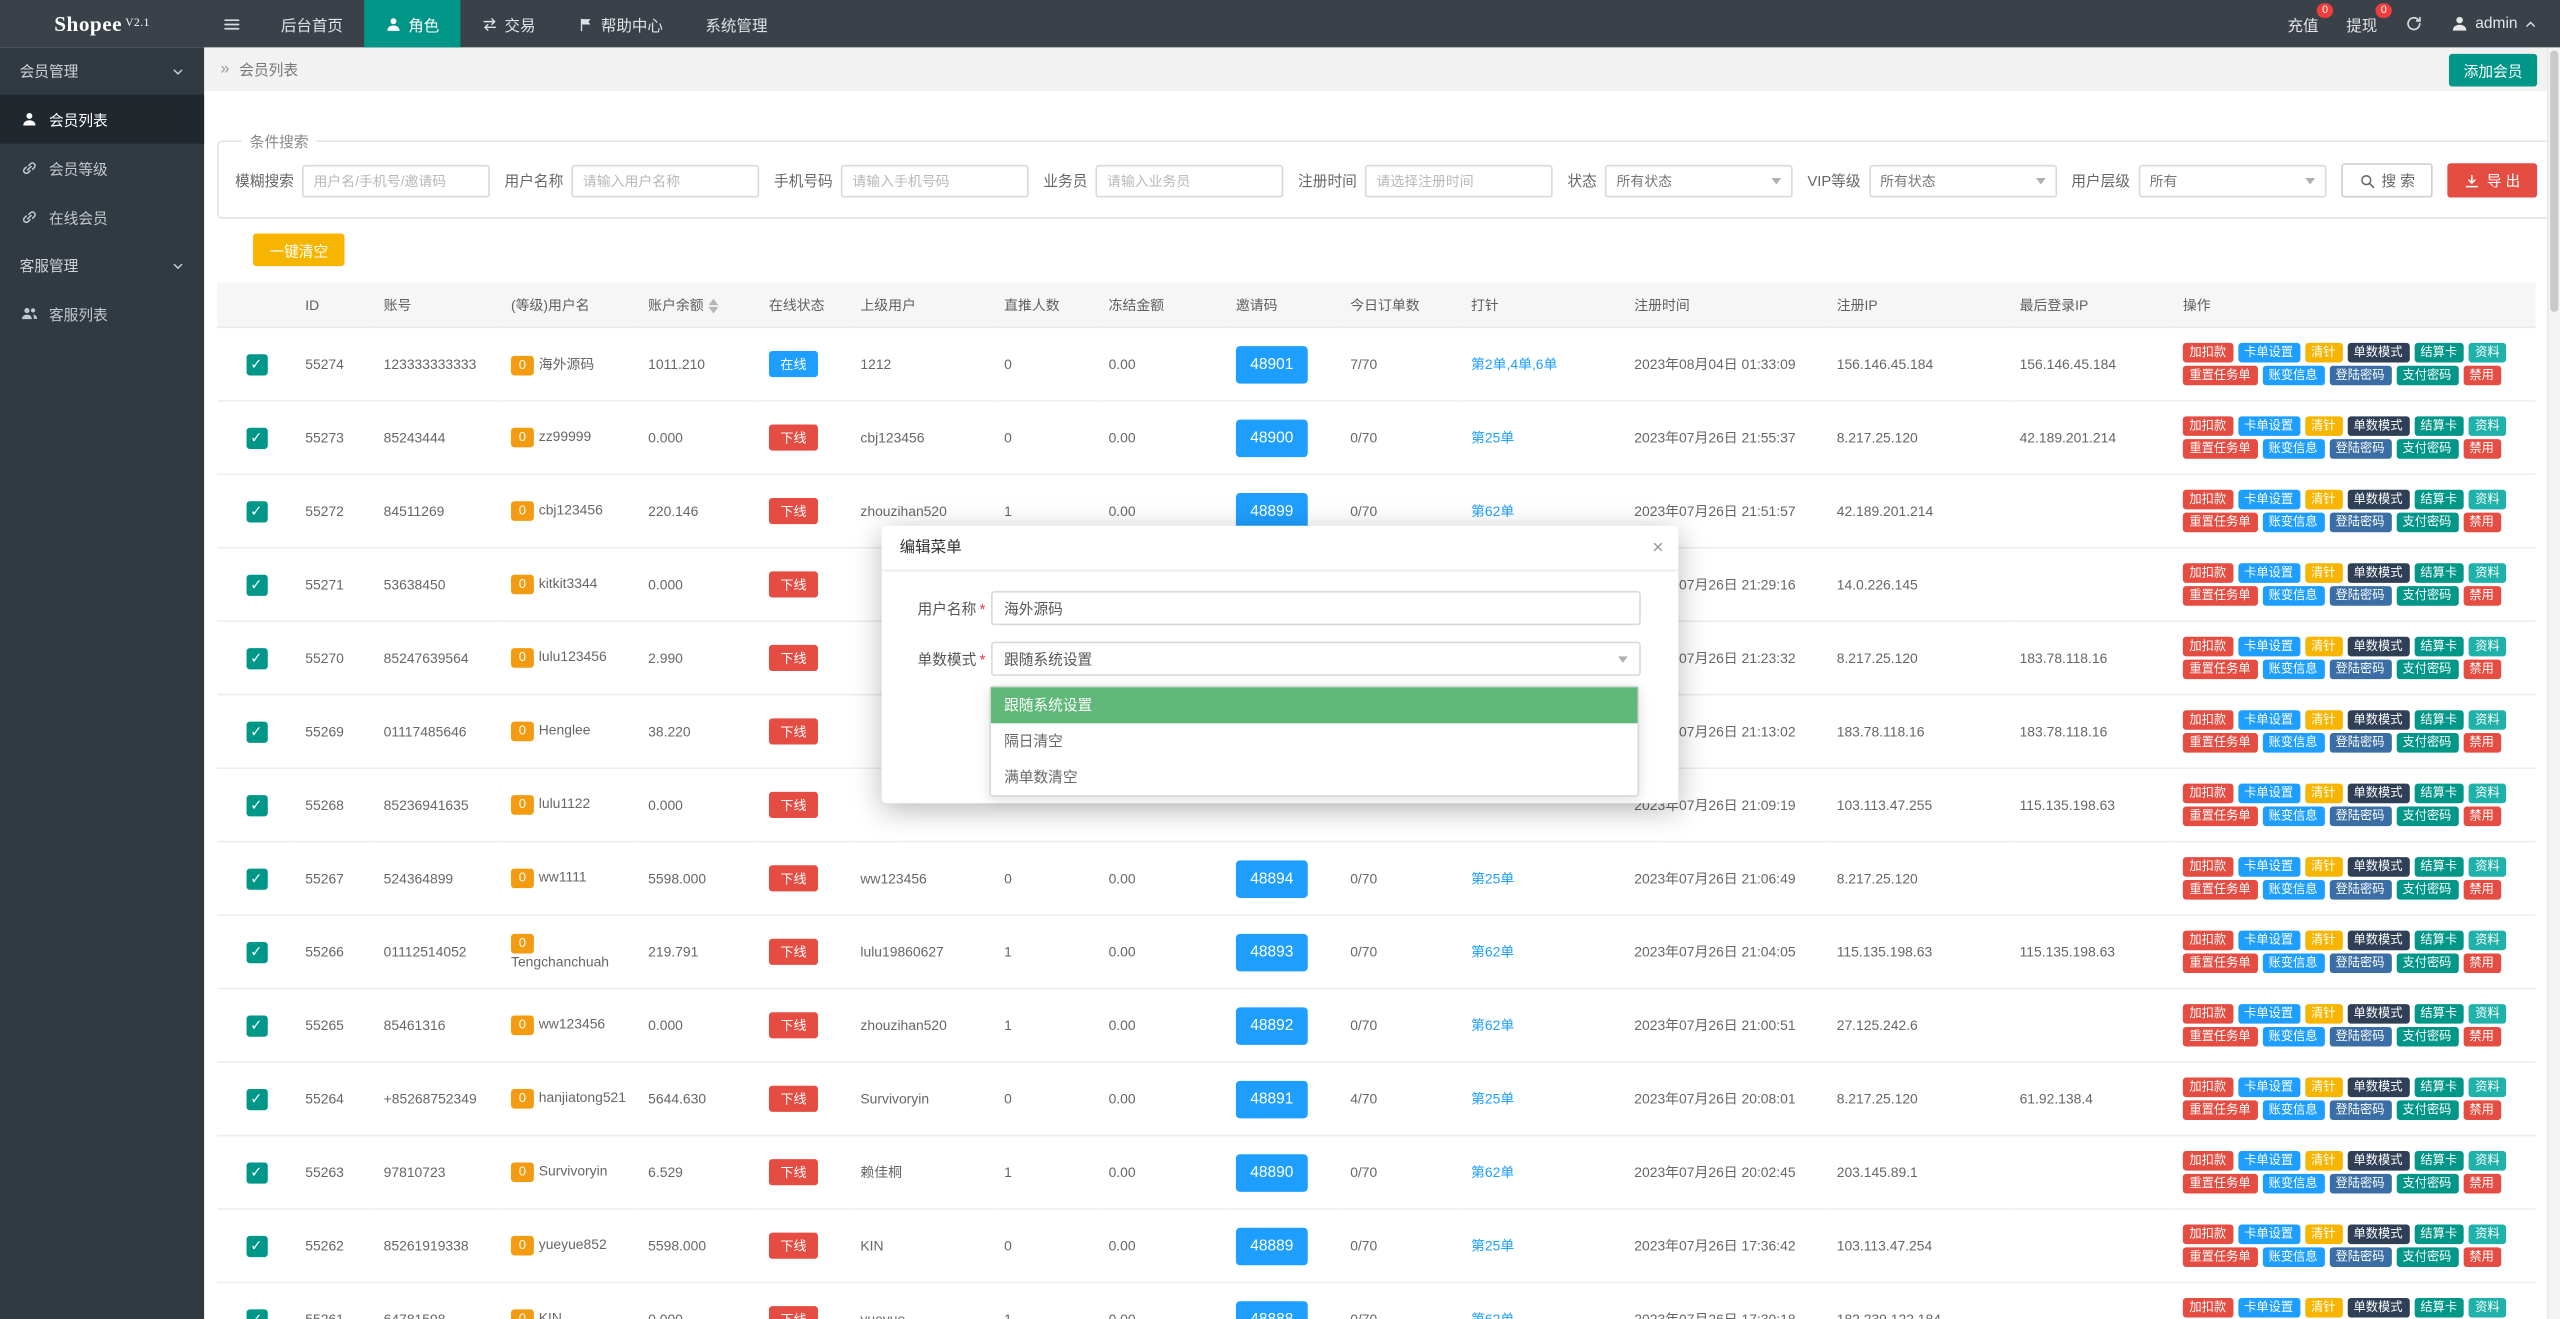  I want to click on sidebar-item-service-list: 客服列表, so click(102, 313).